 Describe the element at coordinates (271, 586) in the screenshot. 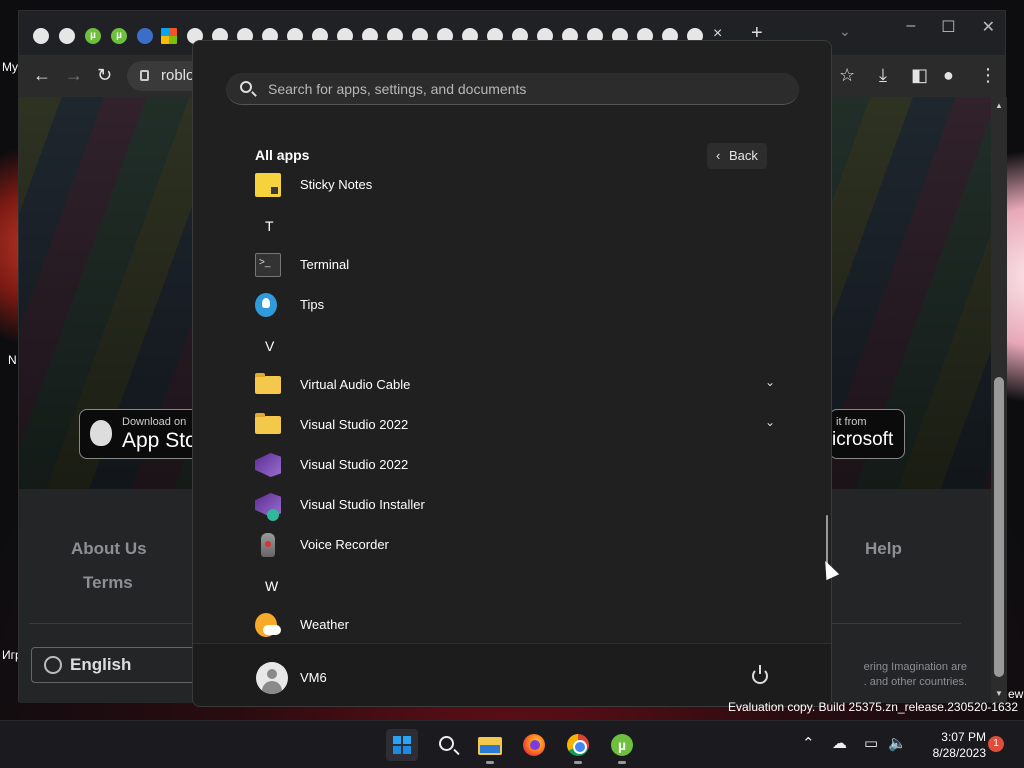

I see `letter-header-w: W` at that location.